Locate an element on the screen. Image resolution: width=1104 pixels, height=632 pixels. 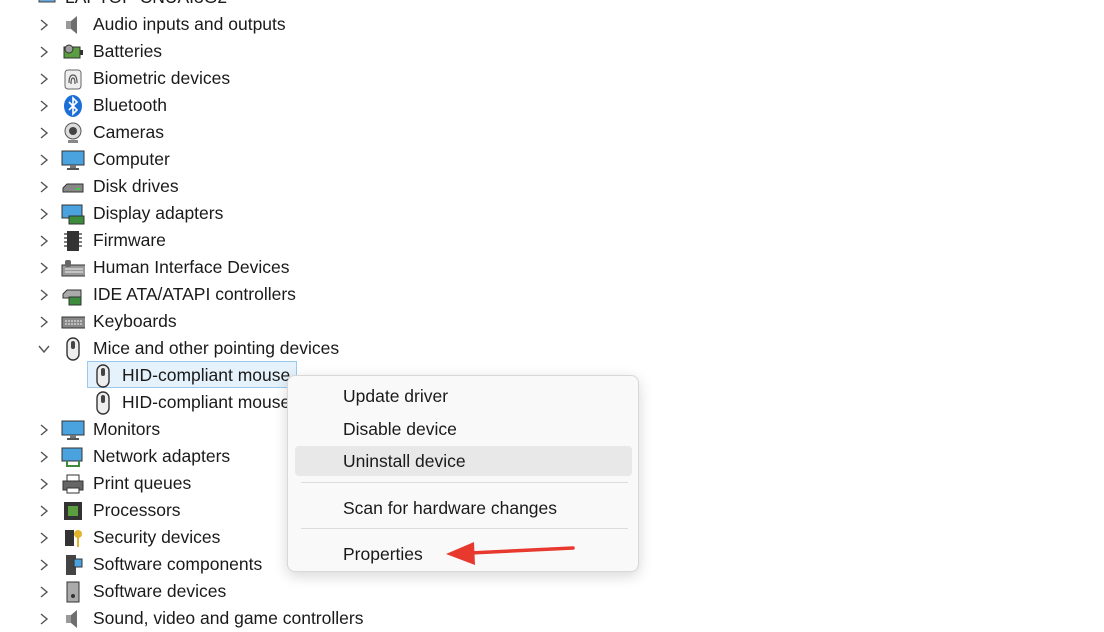
tree-item-label: Monitors is located at coordinates (127, 429).